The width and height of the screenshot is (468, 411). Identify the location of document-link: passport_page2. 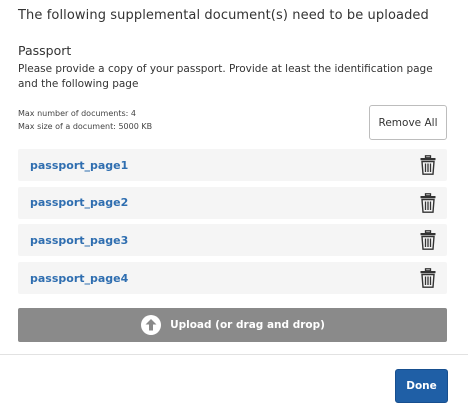
(79, 202).